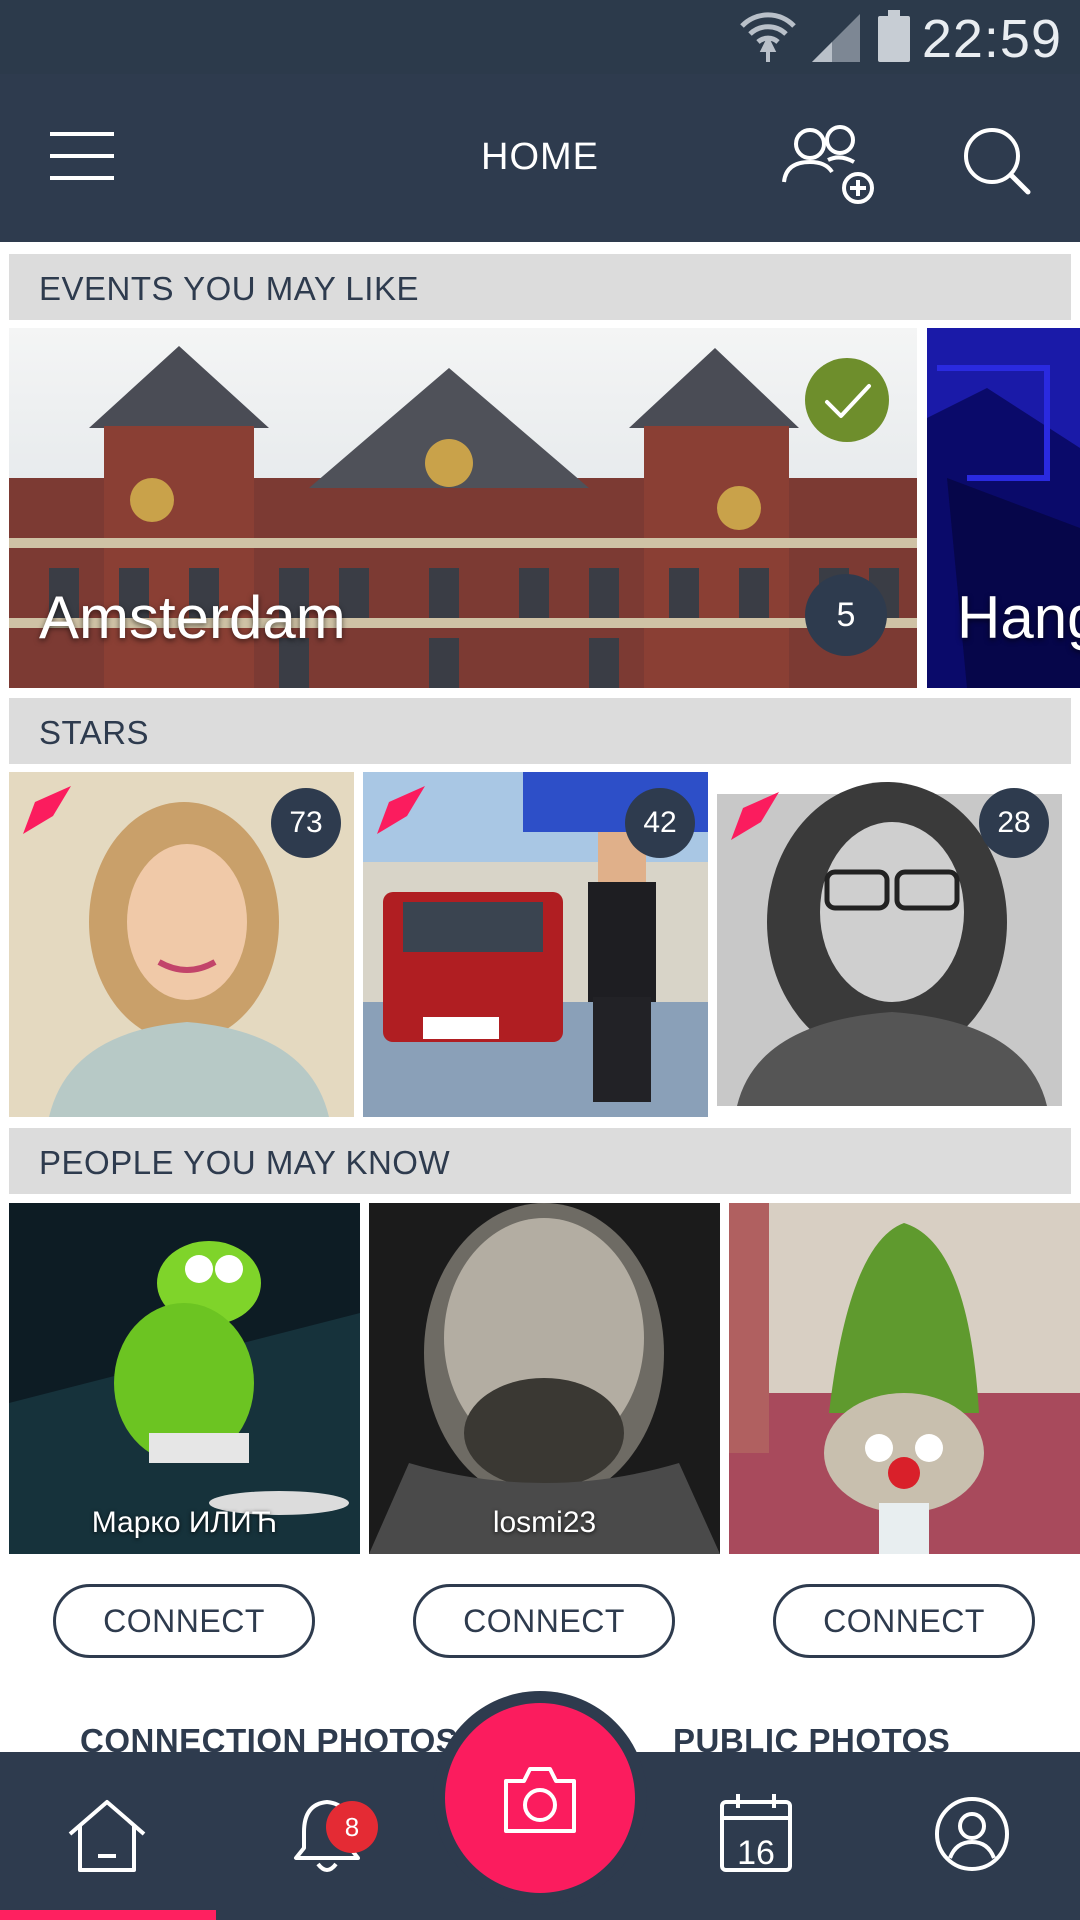 Image resolution: width=1080 pixels, height=1920 pixels. I want to click on active-tab-indicator, so click(108, 1915).